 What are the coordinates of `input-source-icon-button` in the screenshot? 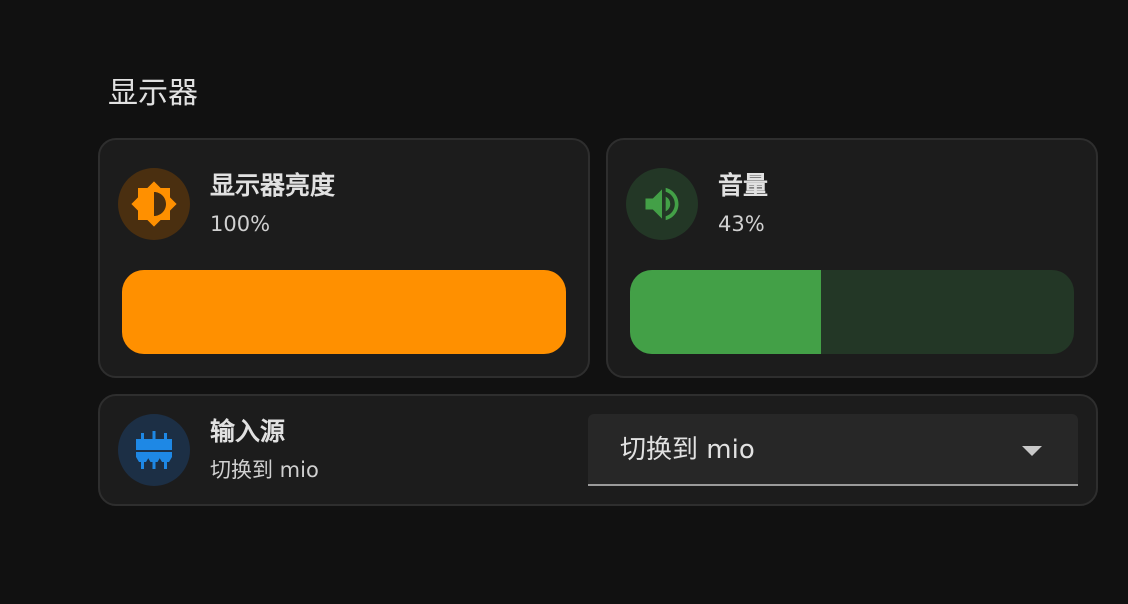 It's located at (154, 450).